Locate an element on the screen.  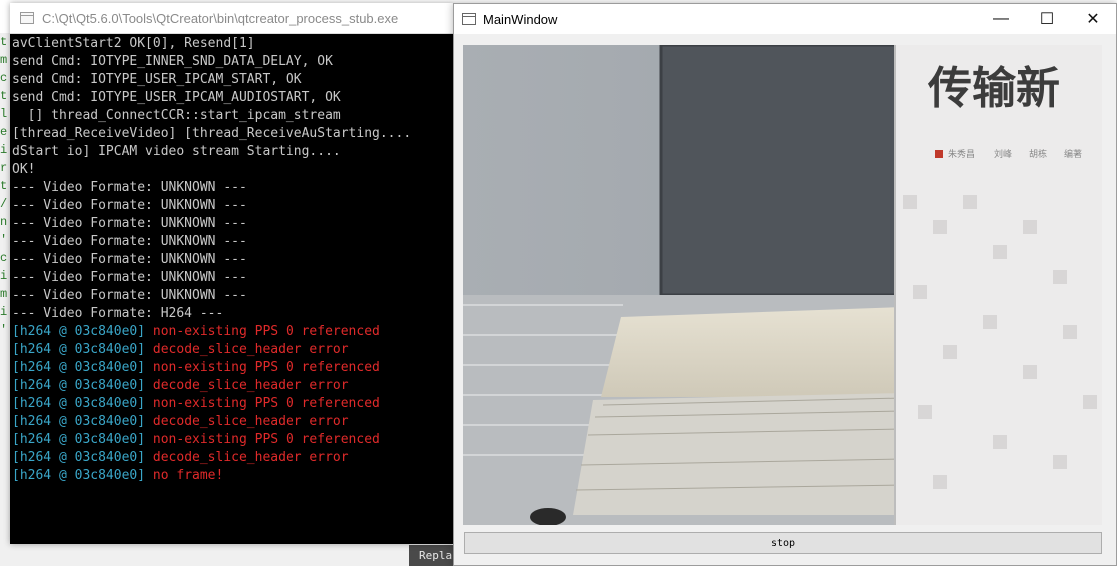
book-author-1: 朱秀昌 is located at coordinates (961, 154).